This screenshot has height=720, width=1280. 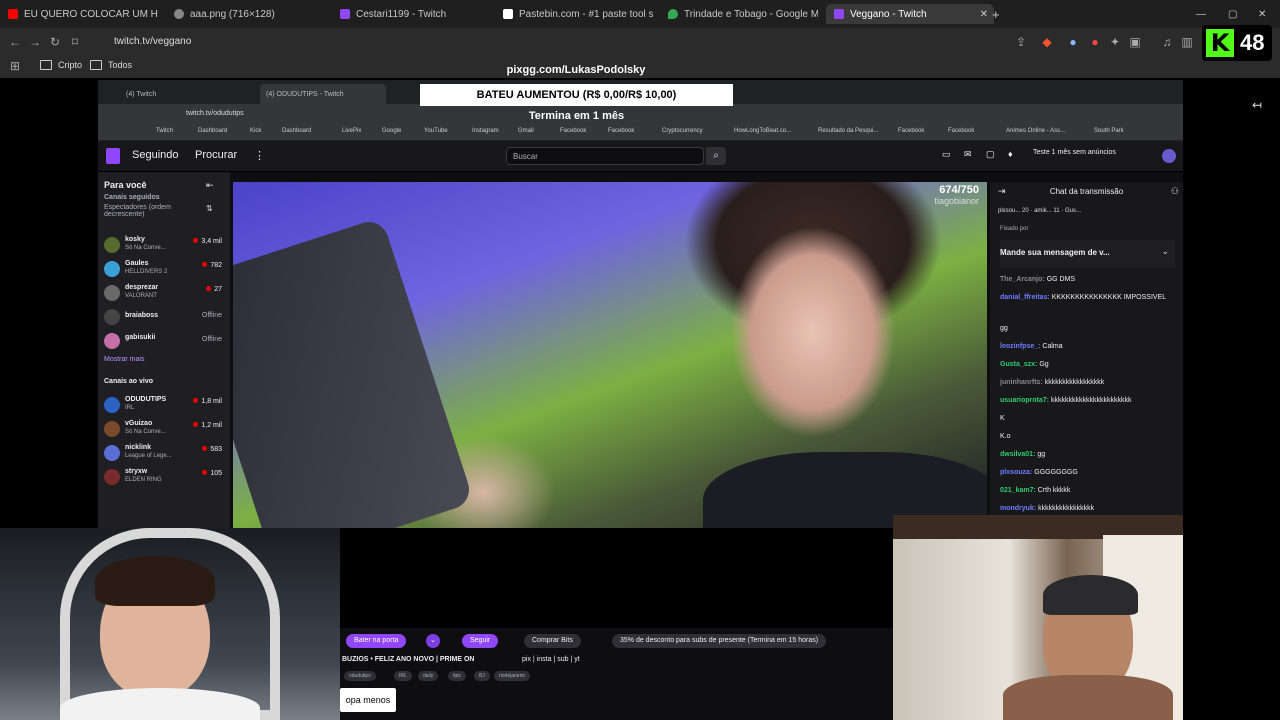 What do you see at coordinates (83, 14) in the screenshot?
I see `outer-tab-1: EU QUERO COLOCAR UM HATER DO` at bounding box center [83, 14].